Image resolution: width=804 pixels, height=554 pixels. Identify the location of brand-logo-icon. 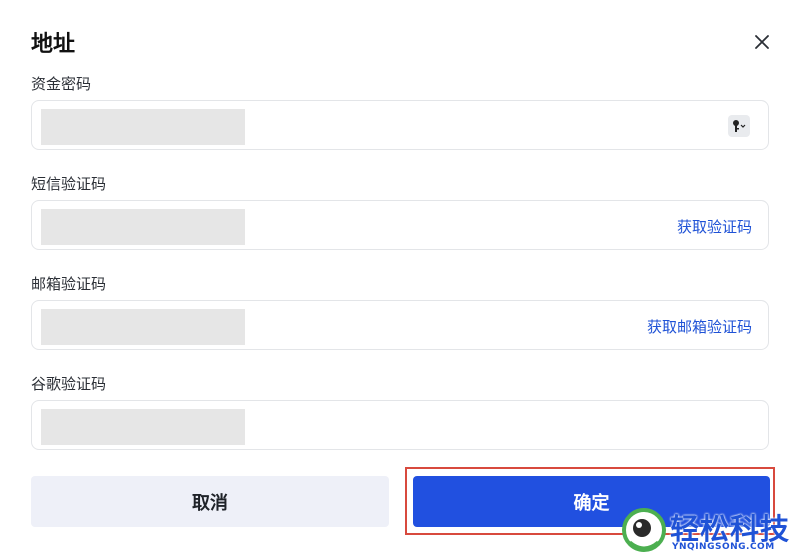
(644, 530).